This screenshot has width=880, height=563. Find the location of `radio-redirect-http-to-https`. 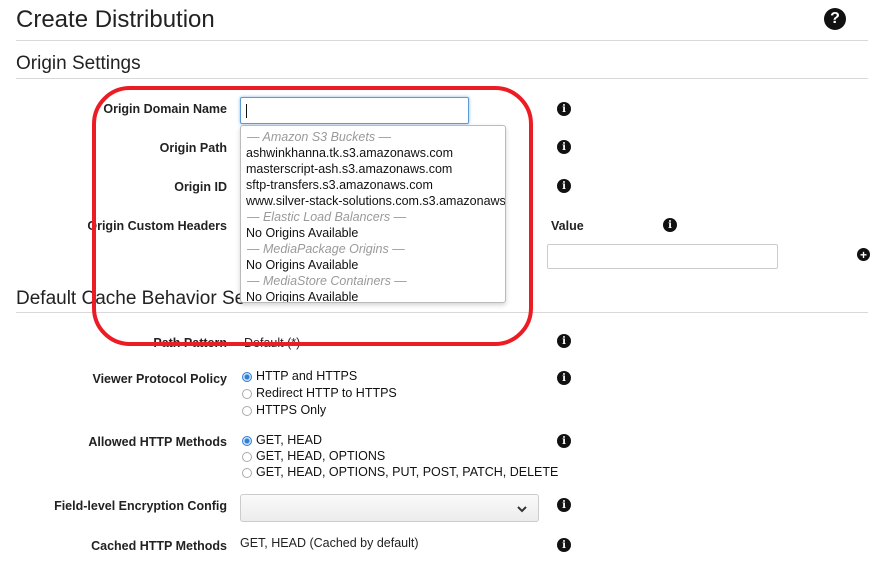

radio-redirect-http-to-https is located at coordinates (247, 394).